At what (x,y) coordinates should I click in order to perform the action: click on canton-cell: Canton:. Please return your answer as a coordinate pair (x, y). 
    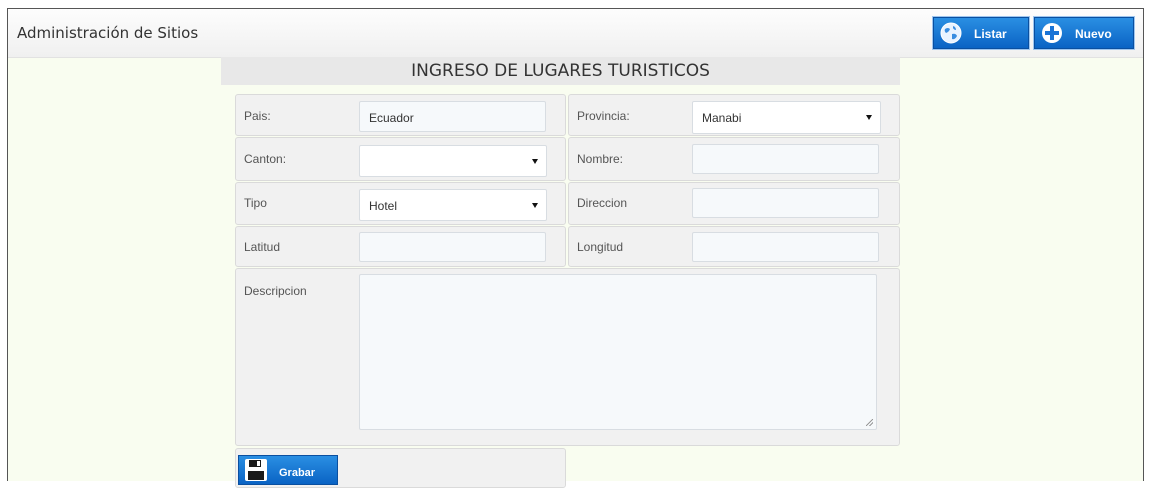
    Looking at the image, I should click on (400, 159).